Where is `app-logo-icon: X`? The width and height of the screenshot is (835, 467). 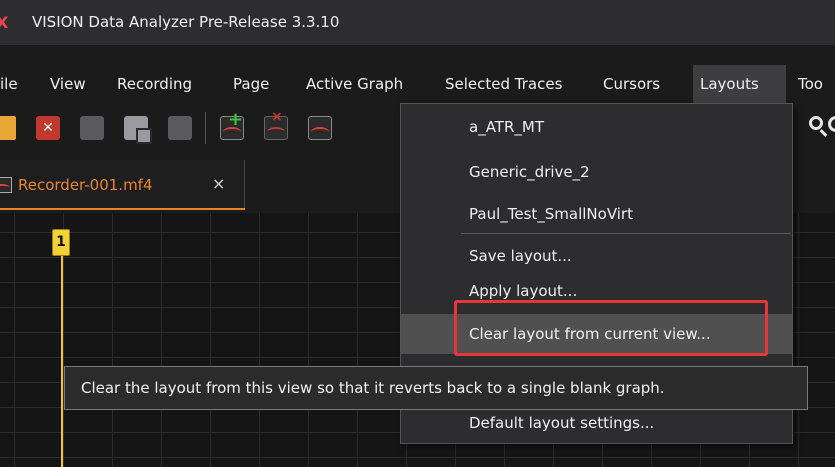 app-logo-icon: X is located at coordinates (4, 22).